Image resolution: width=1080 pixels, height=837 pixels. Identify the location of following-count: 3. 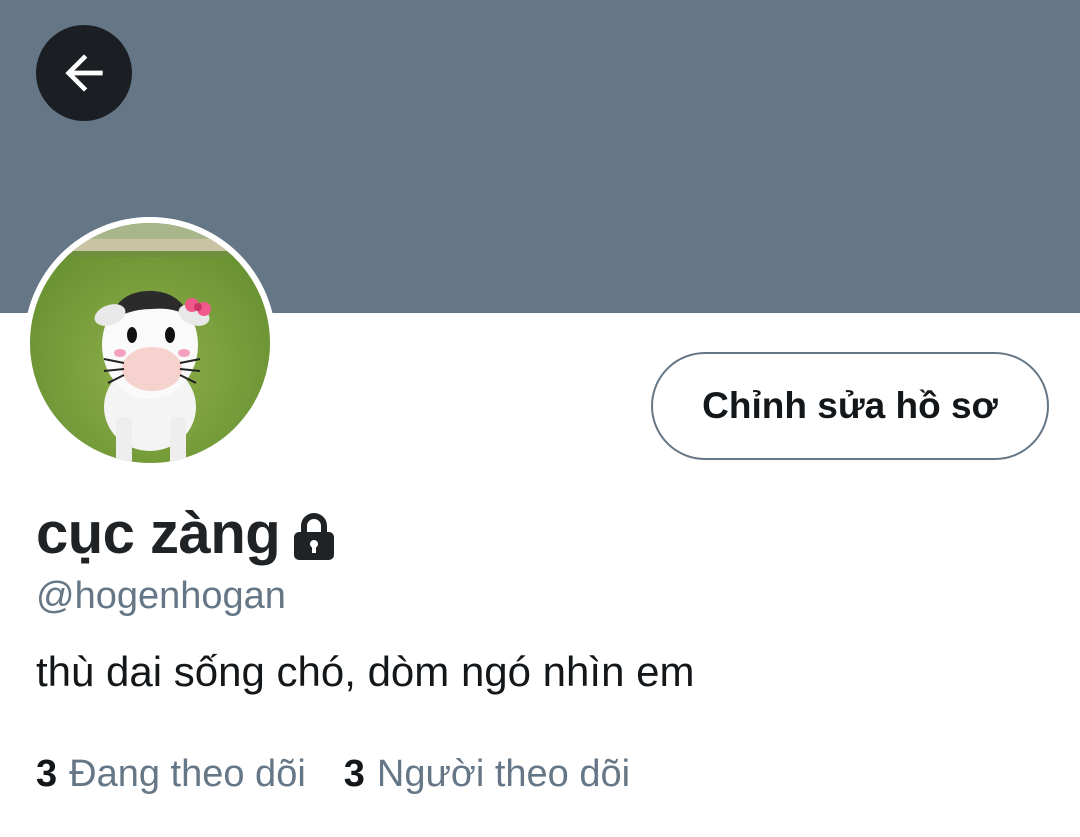
(47, 774).